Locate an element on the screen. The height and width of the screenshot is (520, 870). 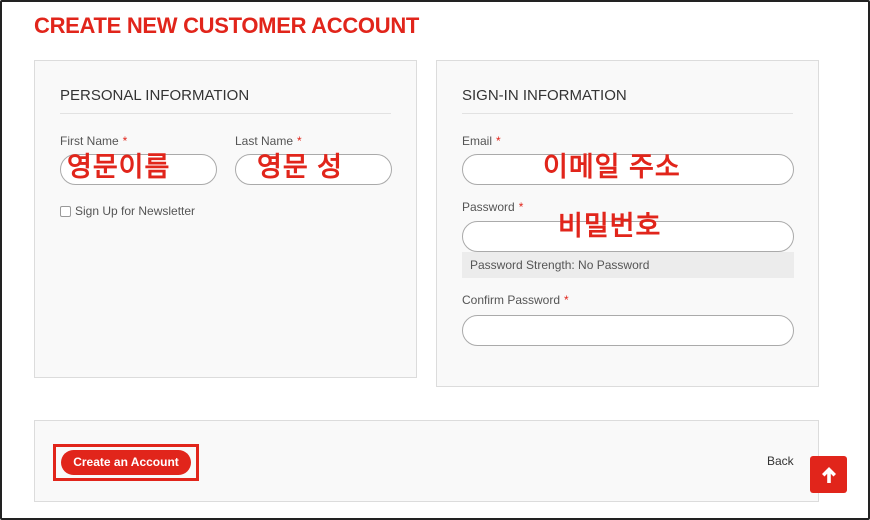
password-strength-meter: Password Strength: No Password is located at coordinates (628, 265).